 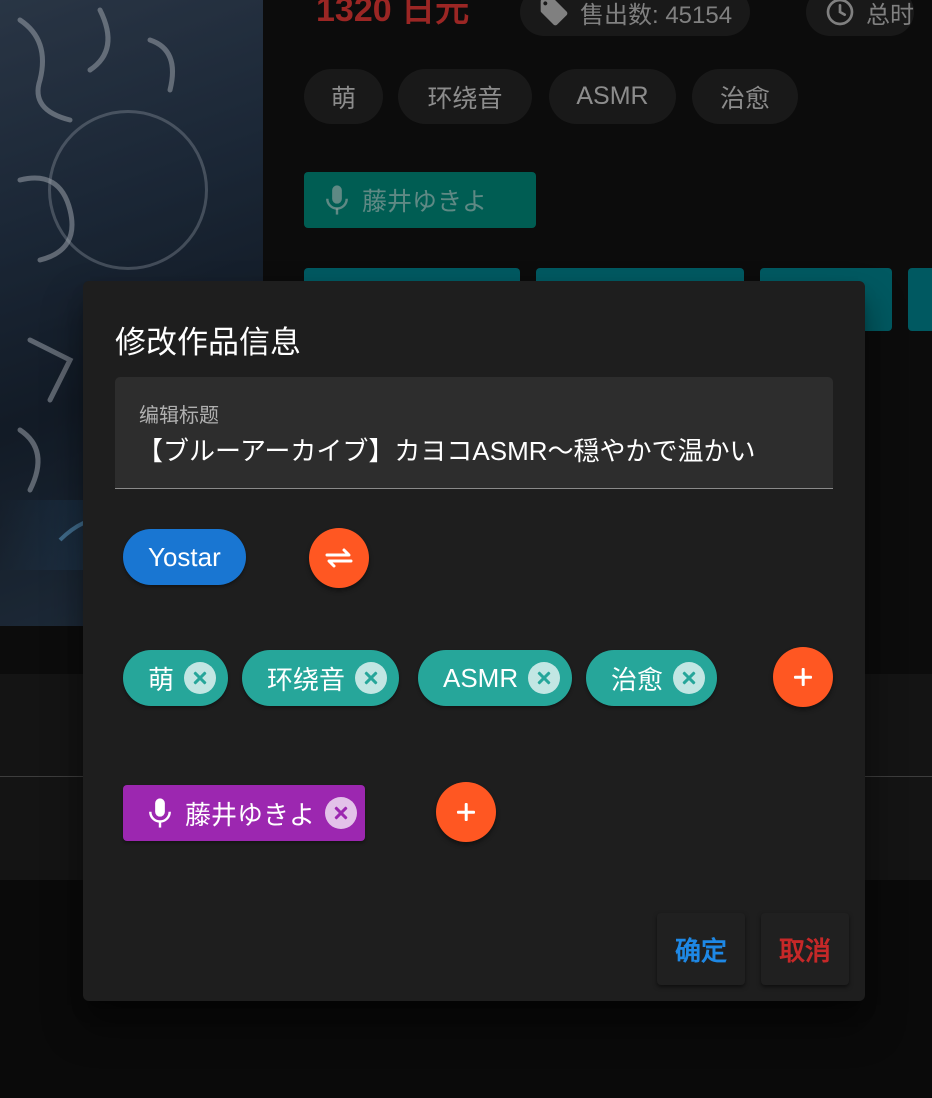 What do you see at coordinates (481, 677) in the screenshot?
I see `tag-label: ASMR` at bounding box center [481, 677].